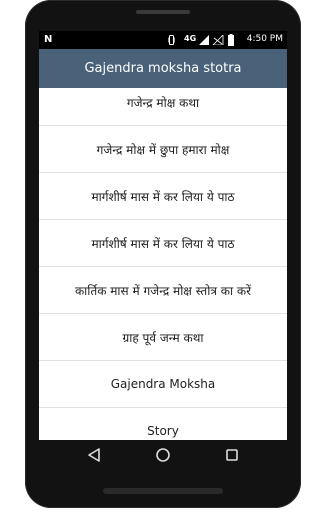 This screenshot has height=512, width=325. Describe the element at coordinates (48, 39) in the screenshot. I see `notification-n-icon: N` at that location.